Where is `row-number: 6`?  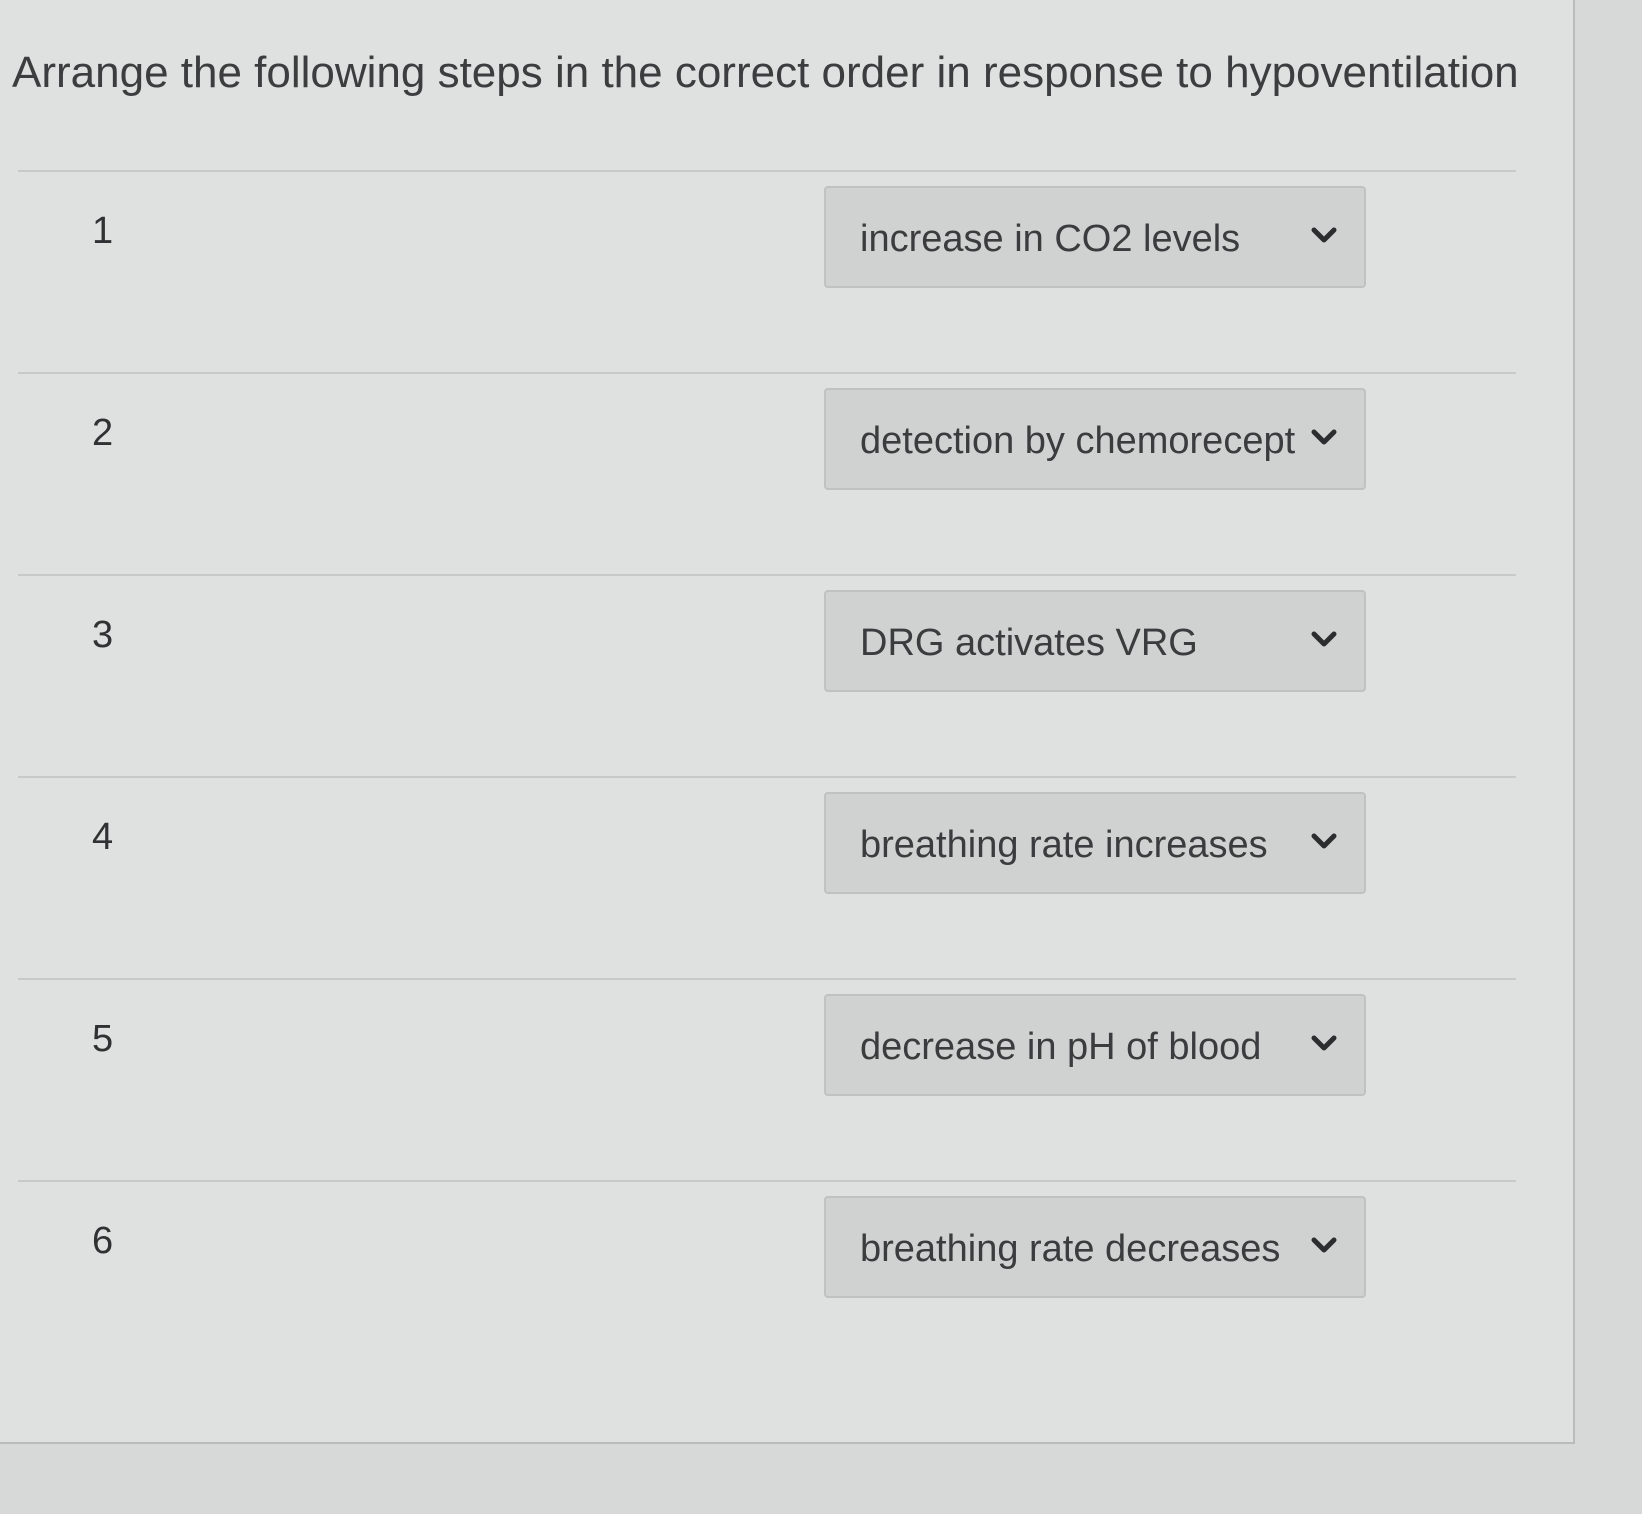
row-number: 6 is located at coordinates (103, 1241).